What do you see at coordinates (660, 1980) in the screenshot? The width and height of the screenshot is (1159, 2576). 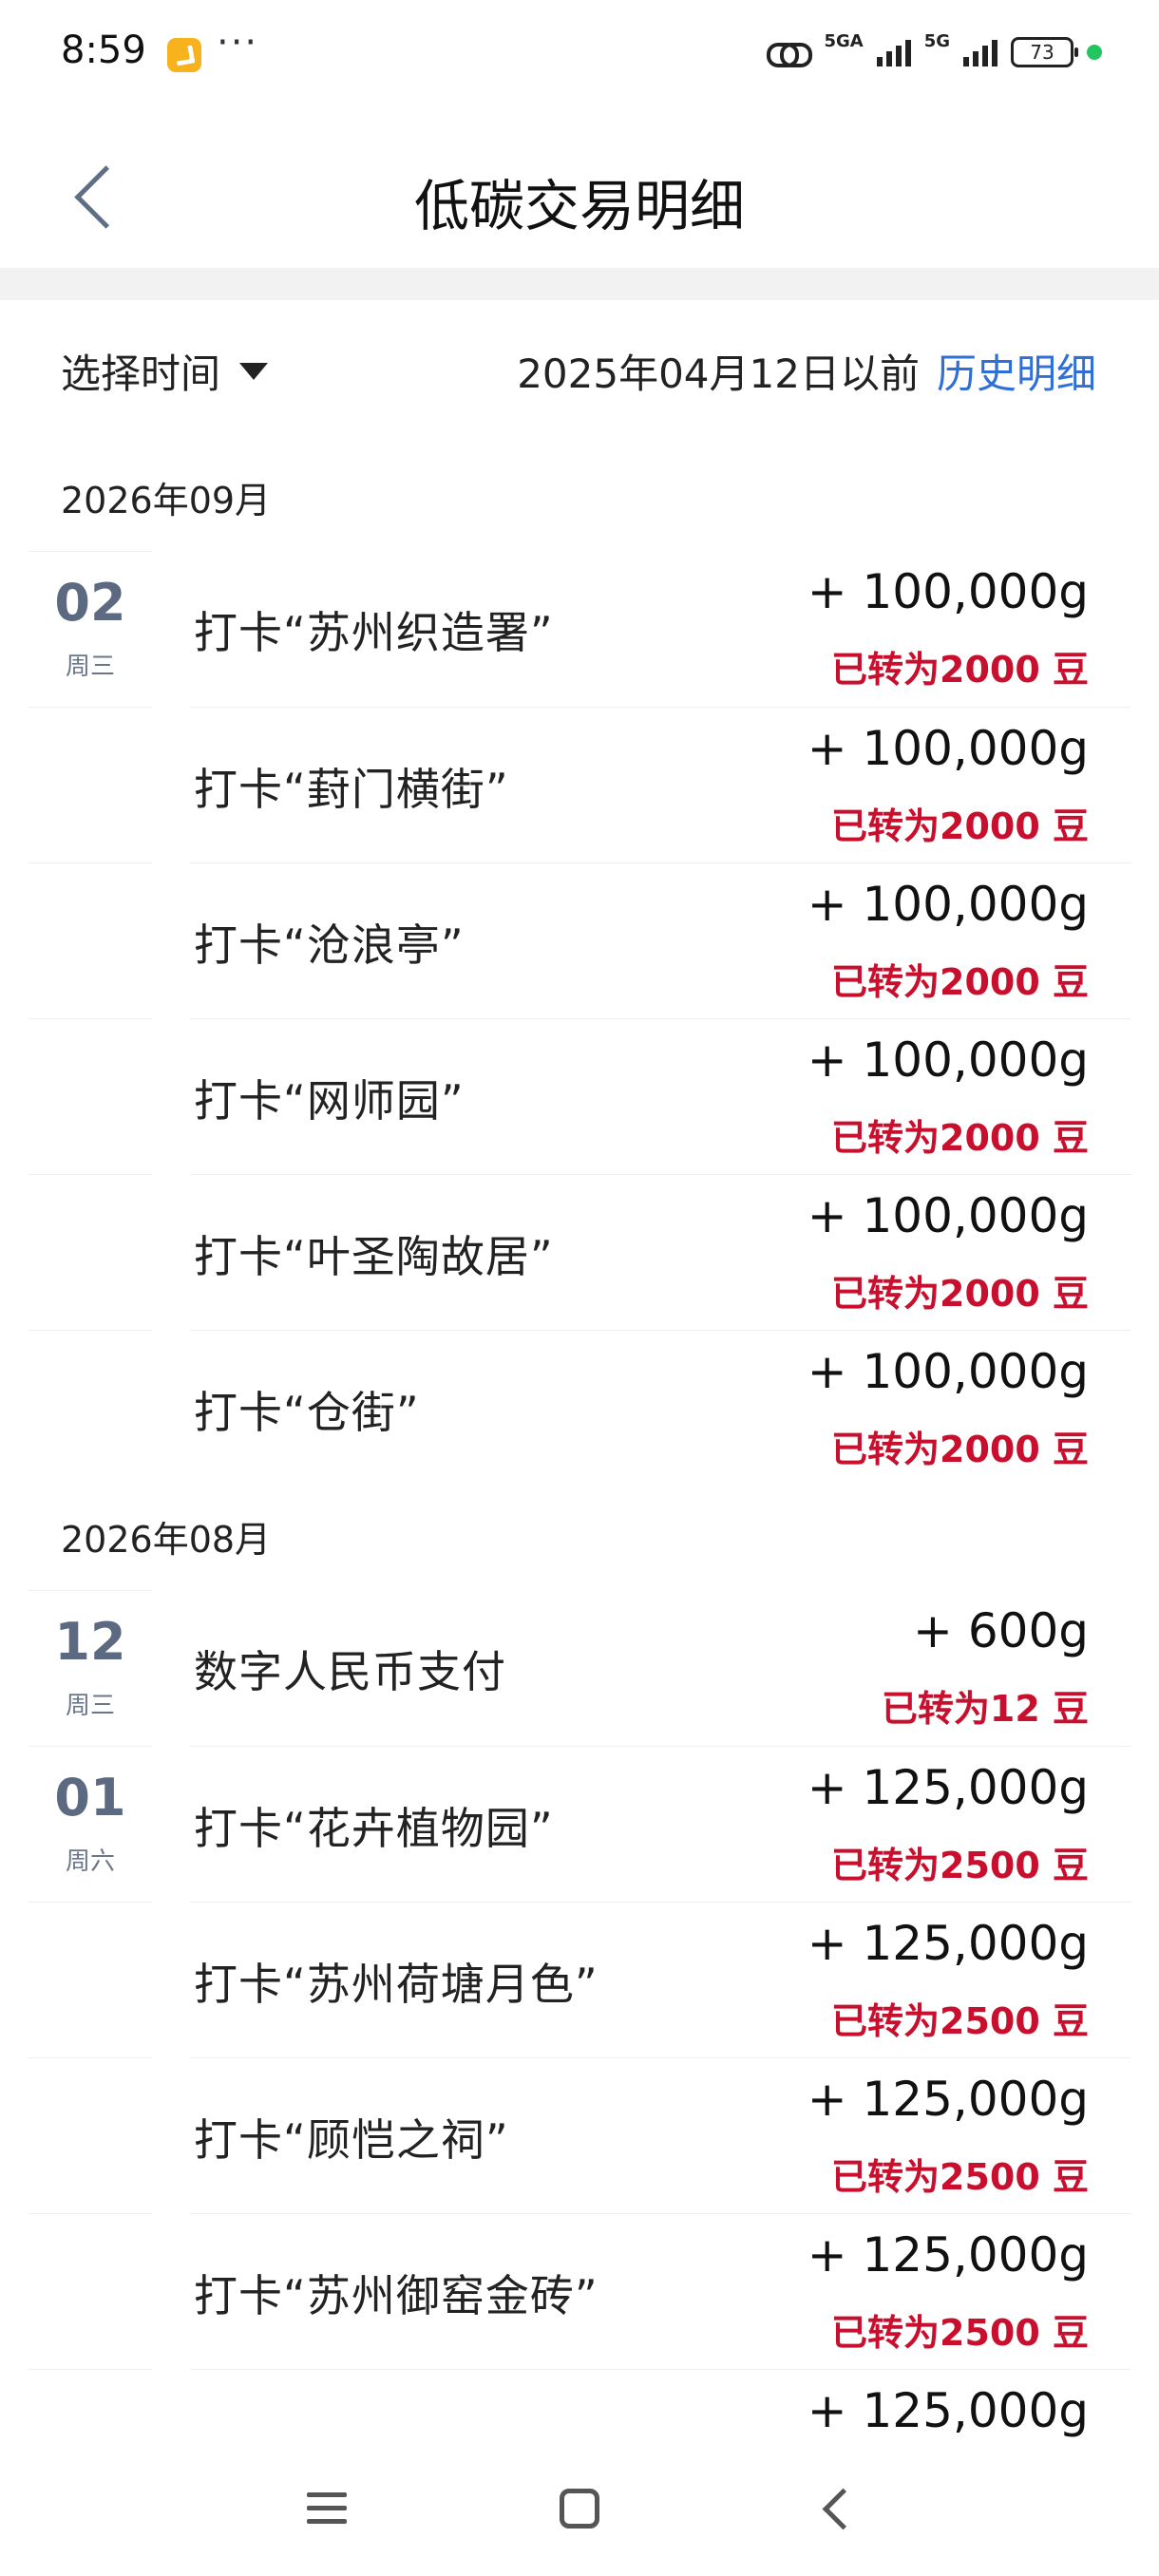 I see `transaction-content: 打卡“苏州荷塘月色” + 125,000g 已转为2500 豆` at bounding box center [660, 1980].